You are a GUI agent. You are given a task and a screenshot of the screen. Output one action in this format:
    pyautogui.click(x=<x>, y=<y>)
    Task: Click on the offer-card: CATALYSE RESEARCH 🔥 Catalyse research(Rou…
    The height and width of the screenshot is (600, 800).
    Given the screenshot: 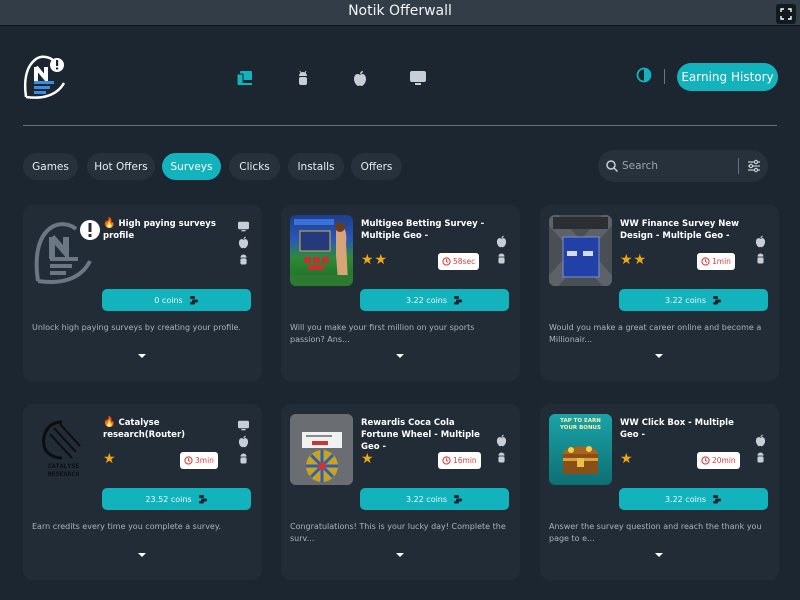 What is the action you would take?
    pyautogui.click(x=142, y=492)
    